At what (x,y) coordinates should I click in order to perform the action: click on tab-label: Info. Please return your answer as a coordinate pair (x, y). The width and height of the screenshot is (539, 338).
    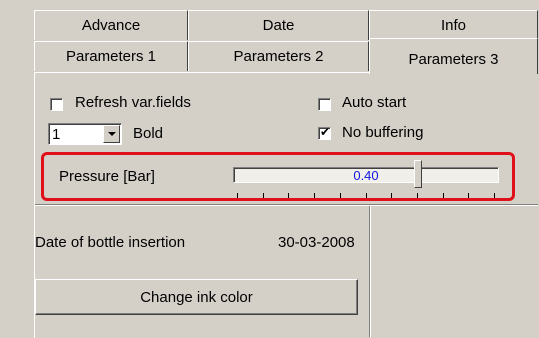
    Looking at the image, I should click on (453, 25).